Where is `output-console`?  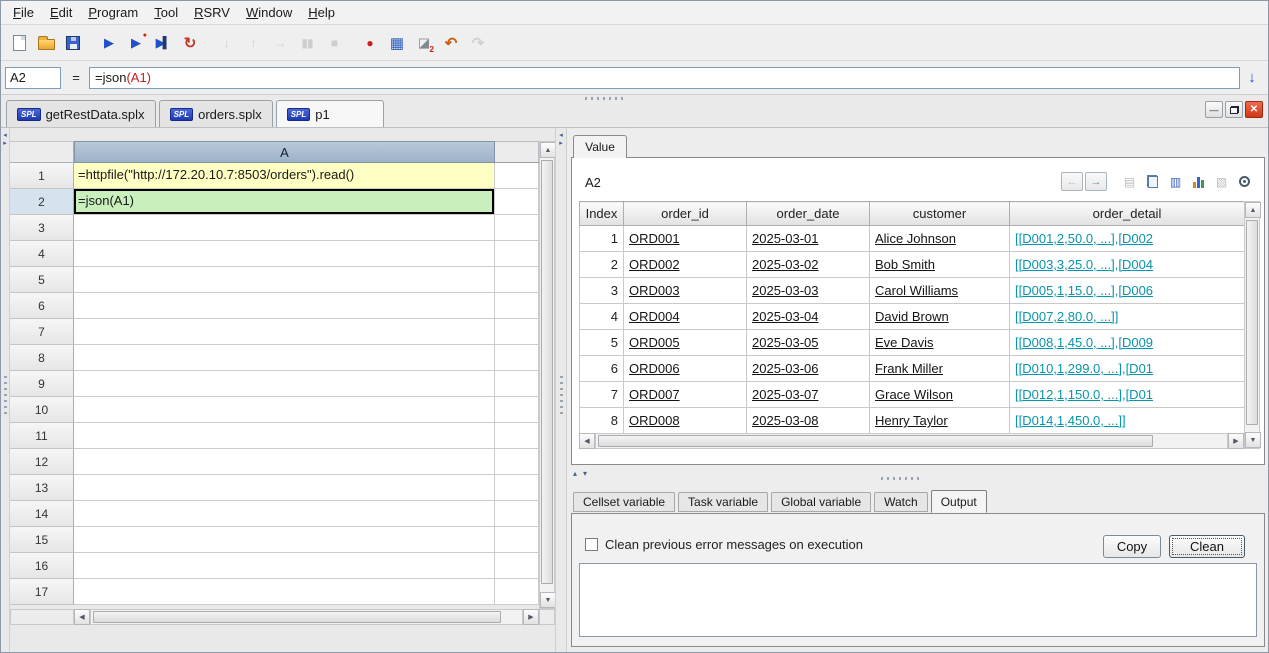 output-console is located at coordinates (918, 600).